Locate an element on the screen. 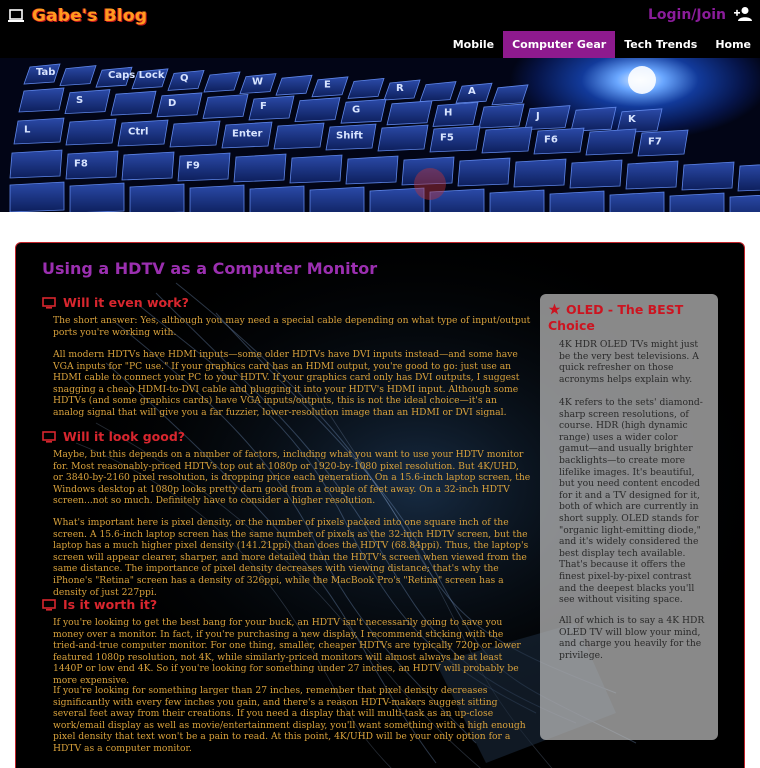  nav-item-mobile: Mobile is located at coordinates (473, 44).